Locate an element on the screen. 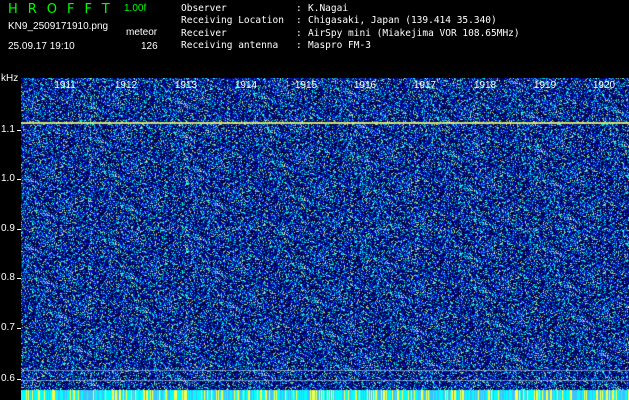 Image resolution: width=629 pixels, height=400 pixels. time-label-1919: 1919 is located at coordinates (545, 85).